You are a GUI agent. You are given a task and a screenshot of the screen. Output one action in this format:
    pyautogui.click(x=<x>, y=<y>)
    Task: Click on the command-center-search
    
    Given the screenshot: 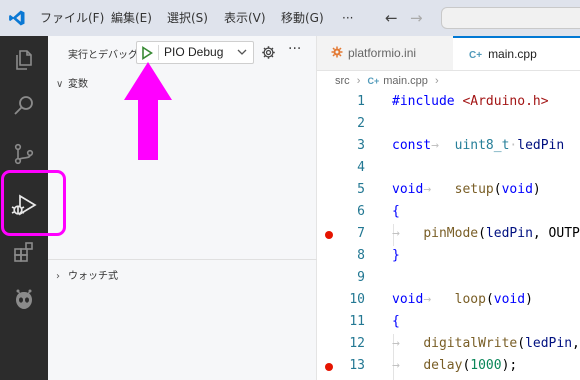 What is the action you would take?
    pyautogui.click(x=510, y=18)
    